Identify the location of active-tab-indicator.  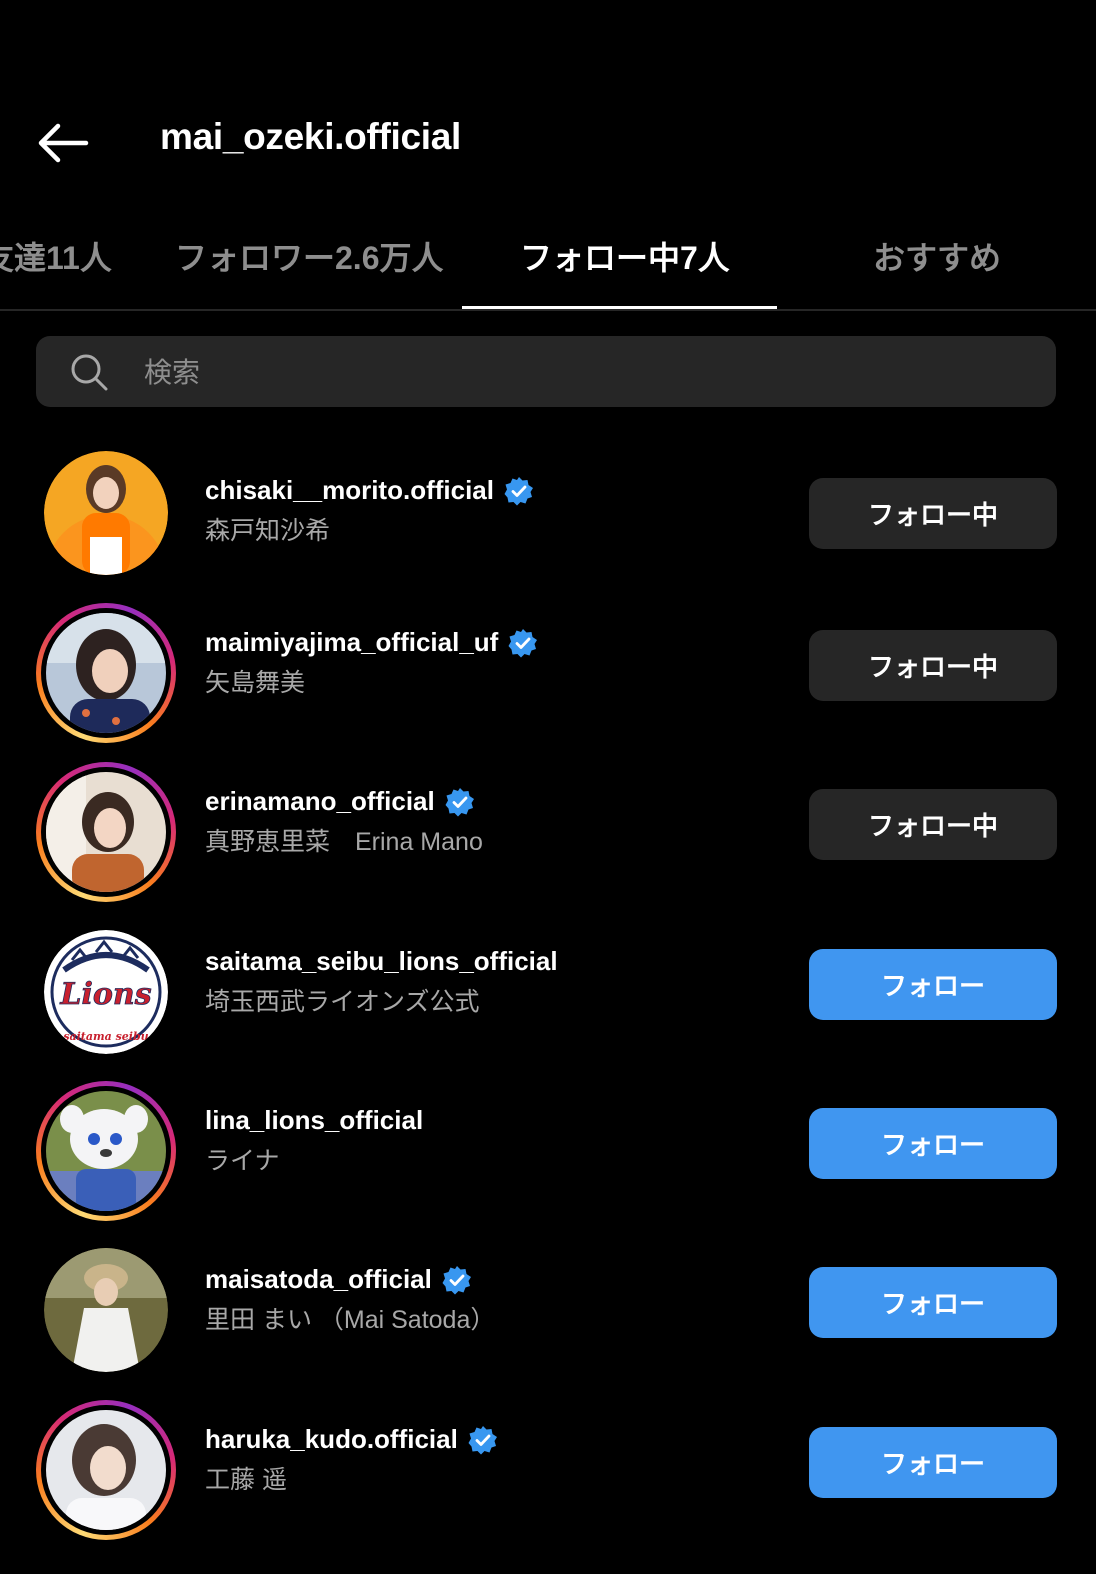
(619, 307).